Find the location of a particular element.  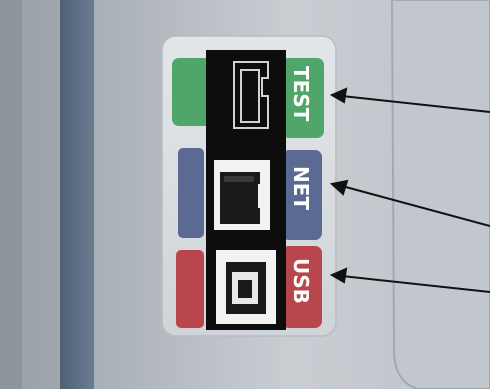

usb-label: USB is located at coordinates (301, 281).